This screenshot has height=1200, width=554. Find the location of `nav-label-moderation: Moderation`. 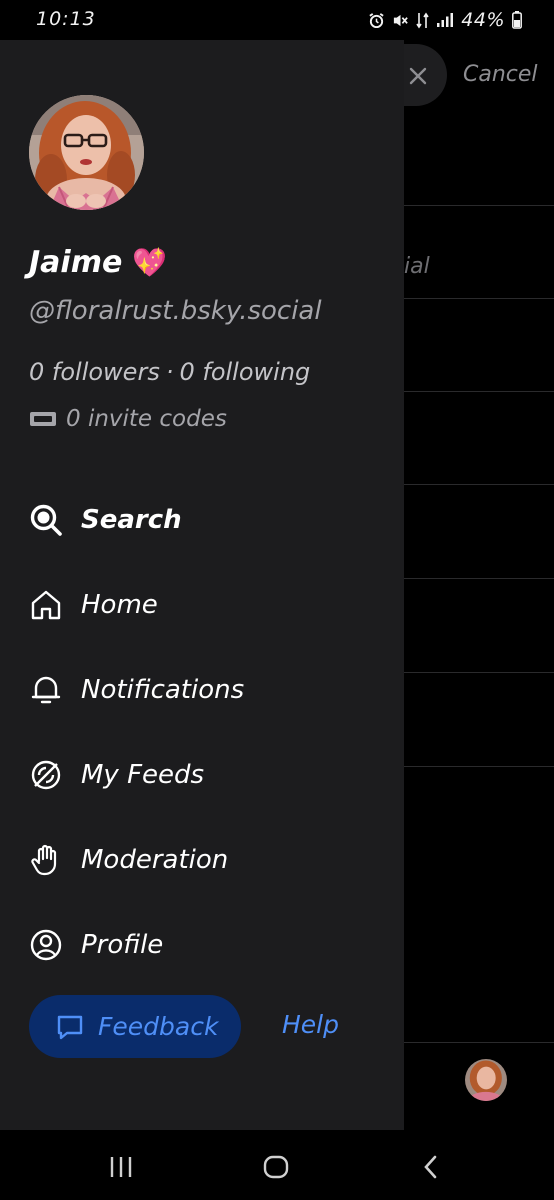

nav-label-moderation: Moderation is located at coordinates (155, 860).